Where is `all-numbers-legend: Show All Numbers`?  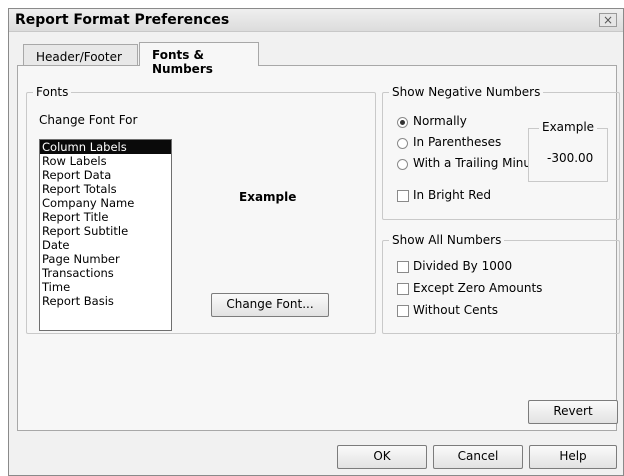 all-numbers-legend: Show All Numbers is located at coordinates (447, 240).